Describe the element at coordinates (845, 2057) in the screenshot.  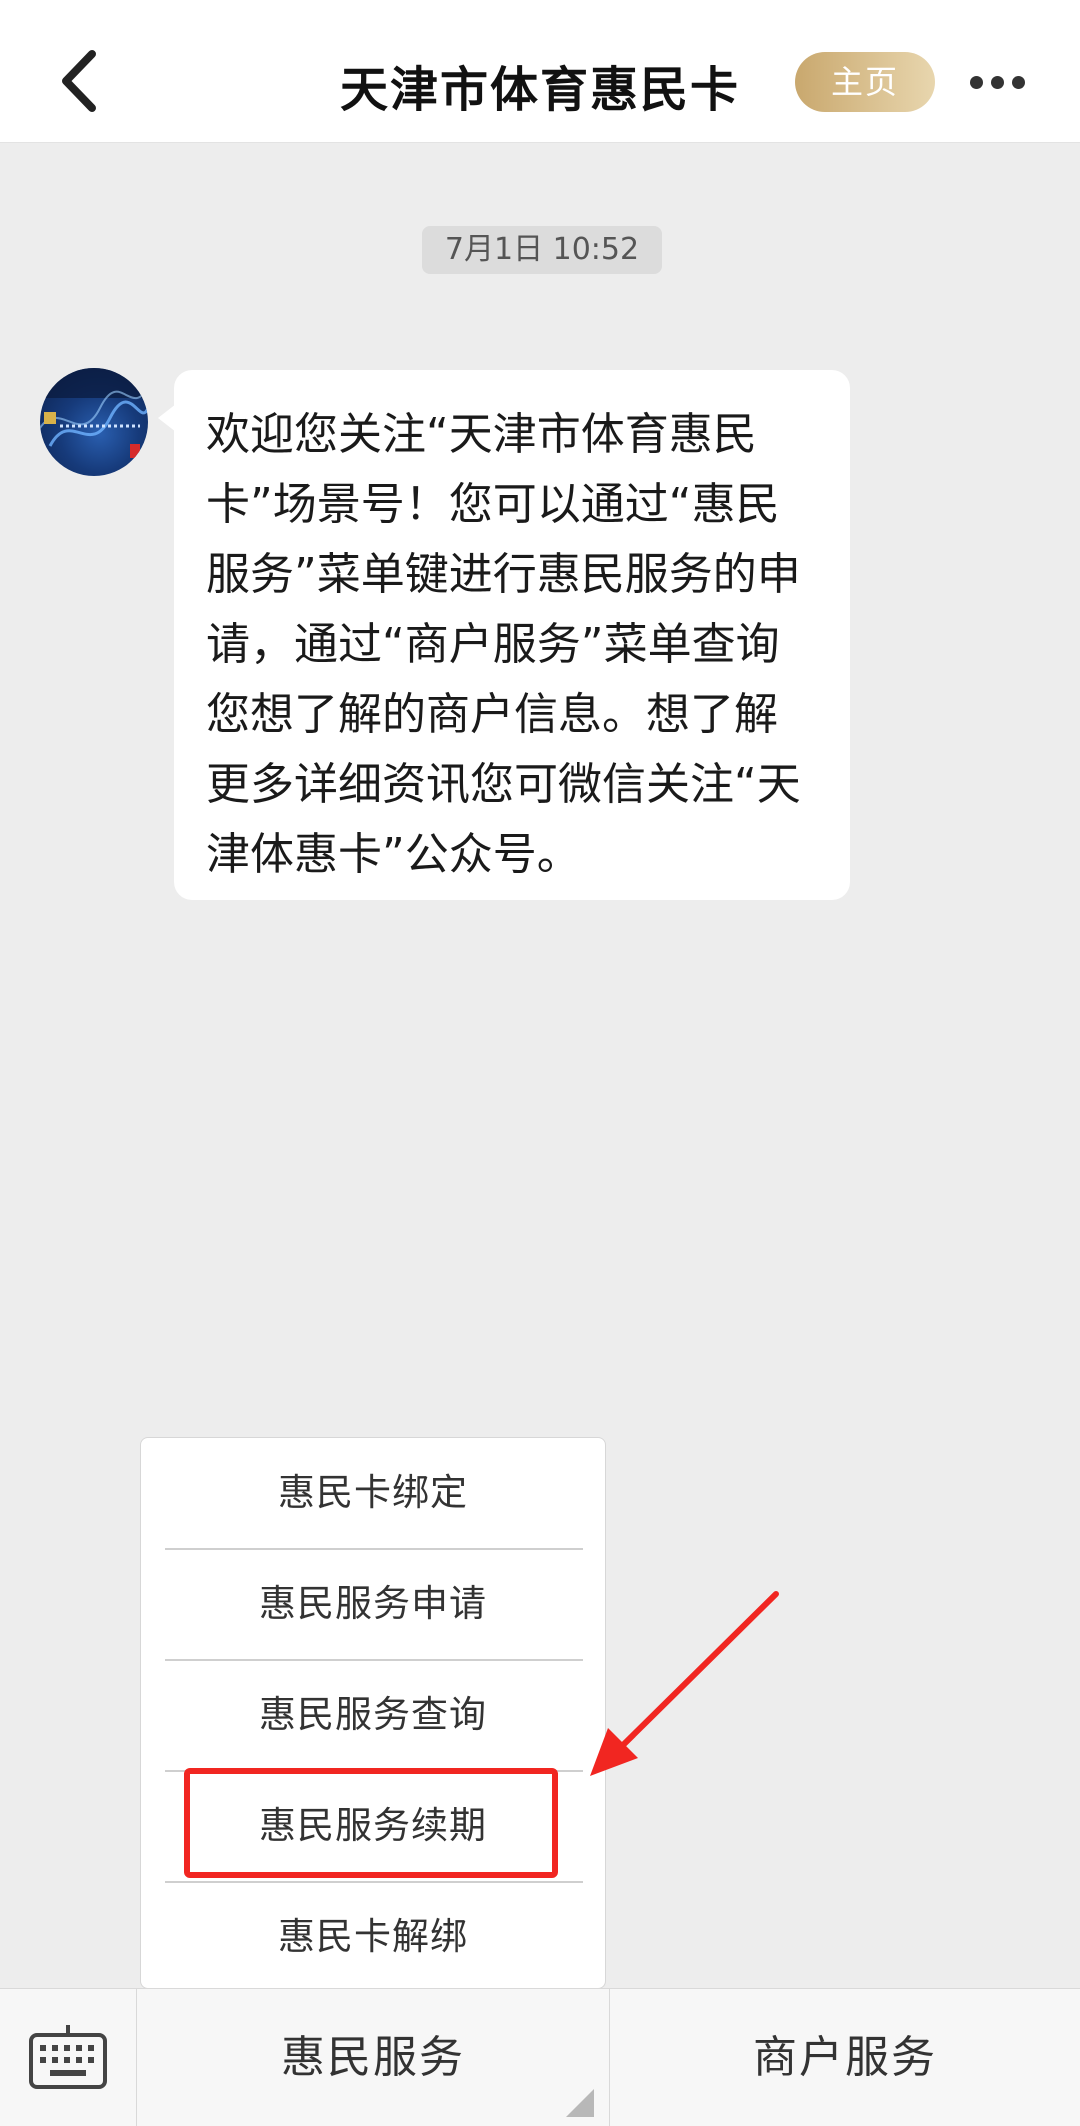
I see `tab-merchant-service: 商户服务` at that location.